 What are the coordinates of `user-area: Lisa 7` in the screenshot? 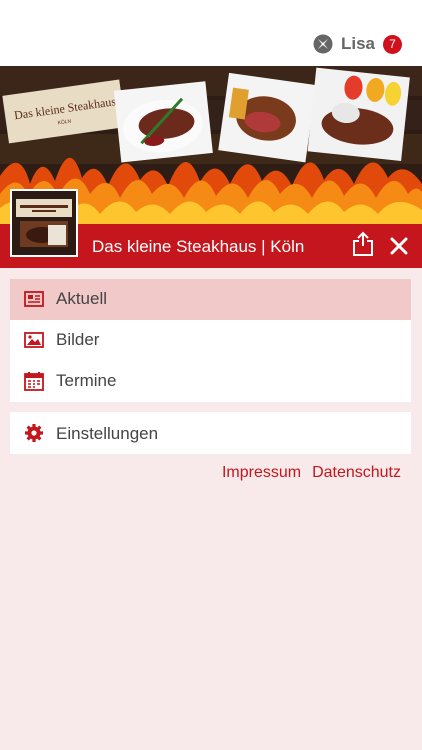 It's located at (357, 44).